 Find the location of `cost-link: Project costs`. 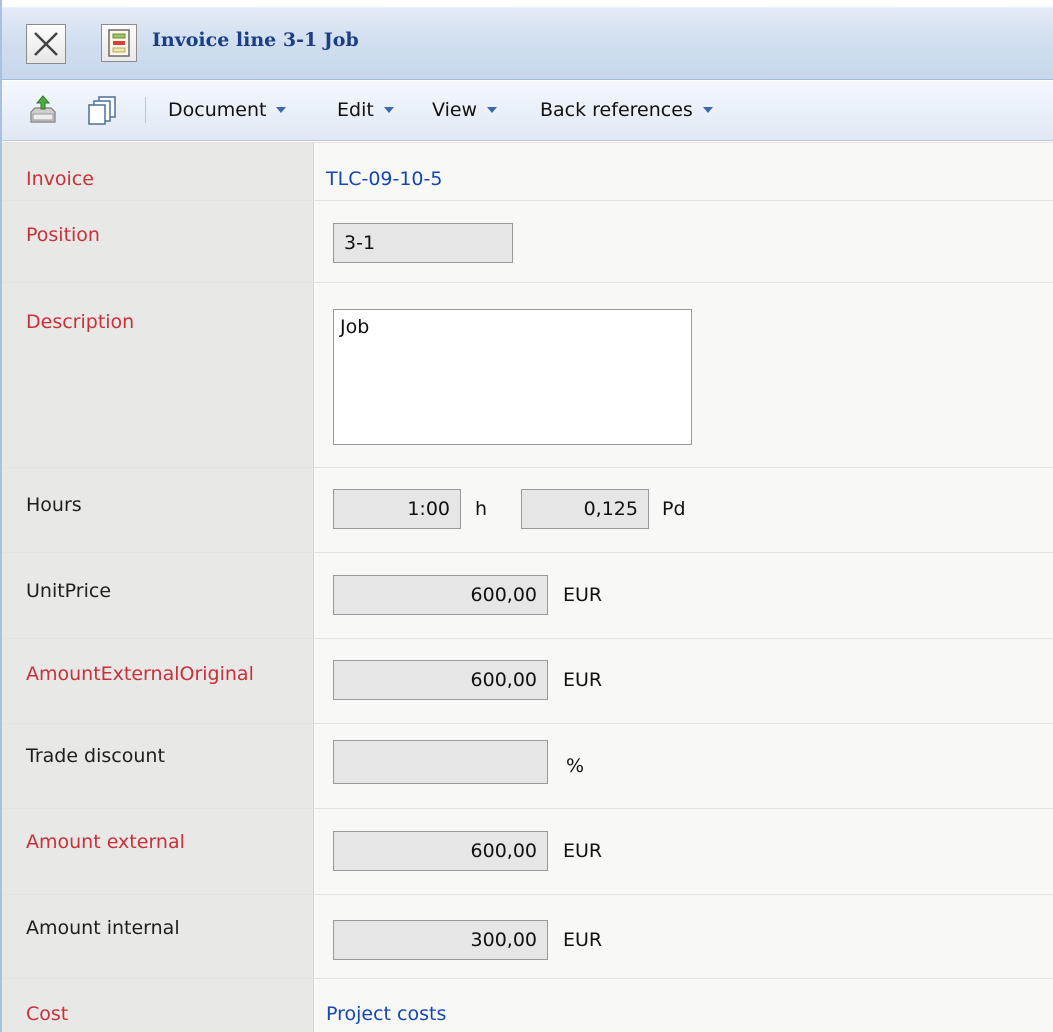

cost-link: Project costs is located at coordinates (386, 1014).